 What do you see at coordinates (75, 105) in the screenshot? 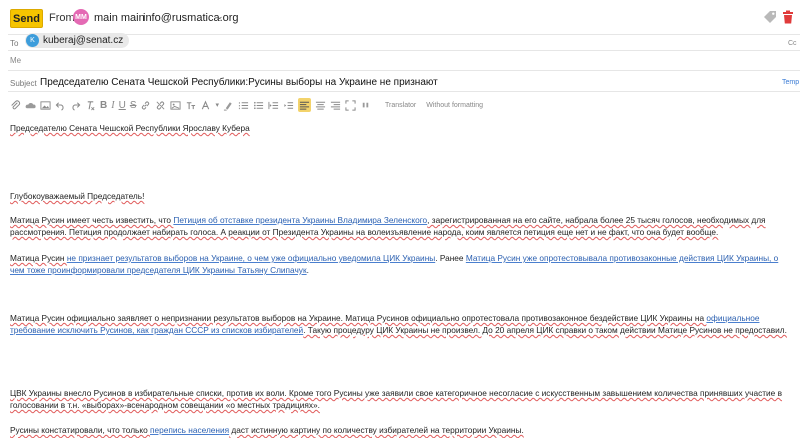
I see `redo-icon` at bounding box center [75, 105].